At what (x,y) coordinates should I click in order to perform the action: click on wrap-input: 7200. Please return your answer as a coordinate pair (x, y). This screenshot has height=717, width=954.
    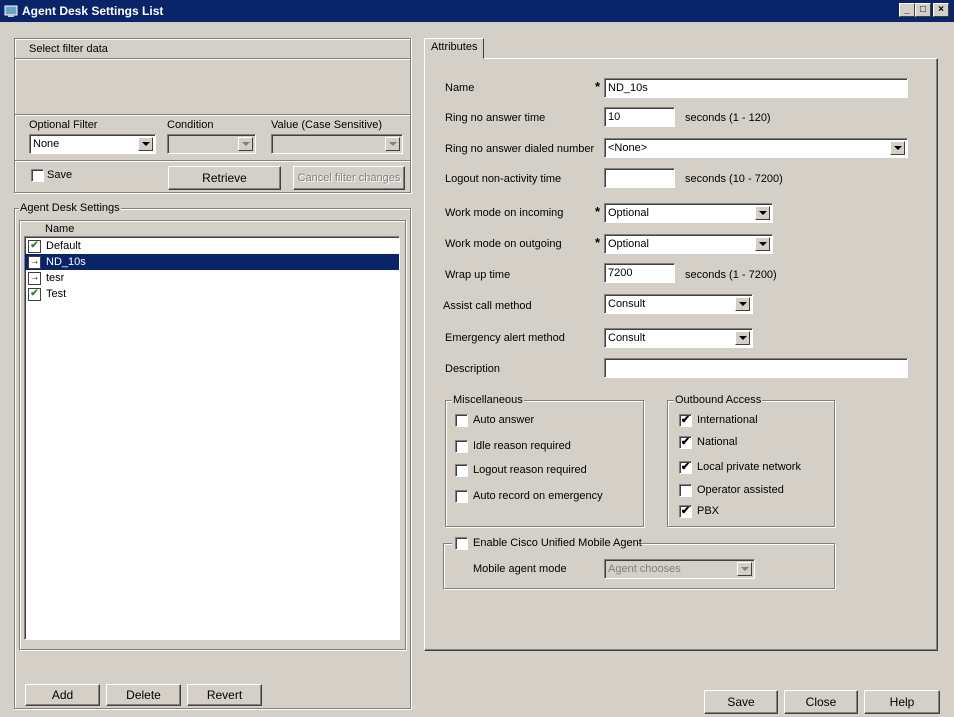
    Looking at the image, I should click on (639, 273).